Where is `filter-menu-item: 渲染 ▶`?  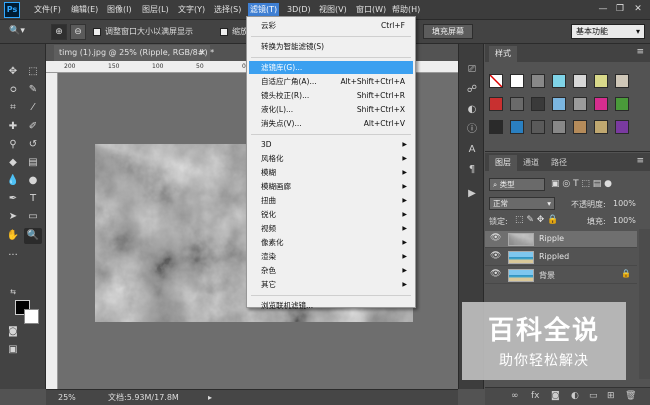
filter-menu-item: 渲染 ▶ is located at coordinates (331, 256).